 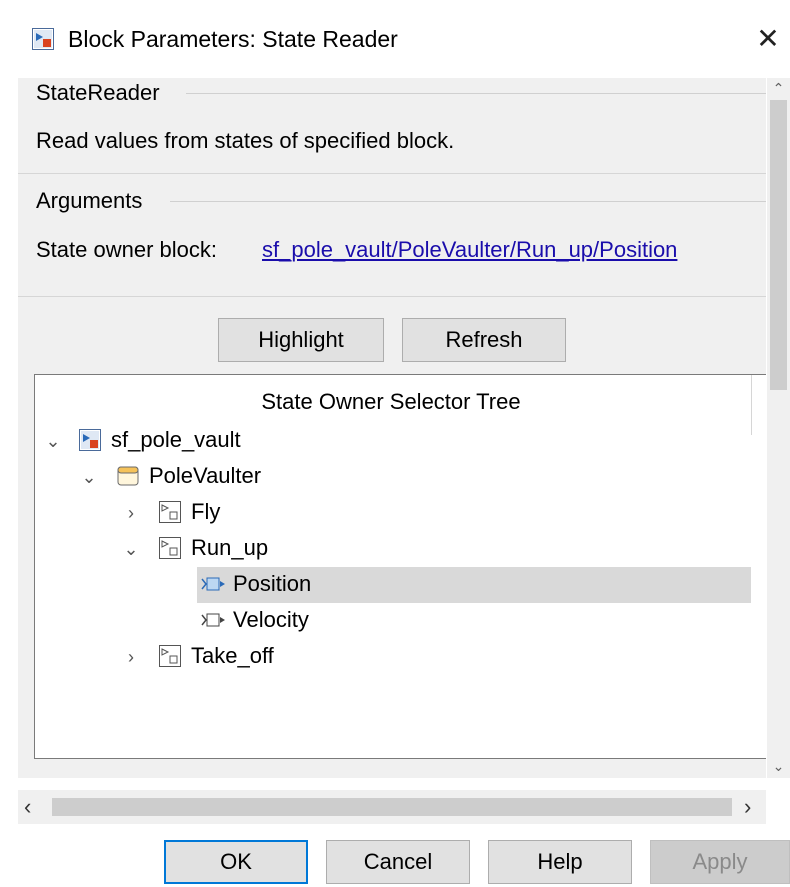 What do you see at coordinates (393, 477) in the screenshot?
I see `tree-node-polevaulter: ⌄ PoleVaulter` at bounding box center [393, 477].